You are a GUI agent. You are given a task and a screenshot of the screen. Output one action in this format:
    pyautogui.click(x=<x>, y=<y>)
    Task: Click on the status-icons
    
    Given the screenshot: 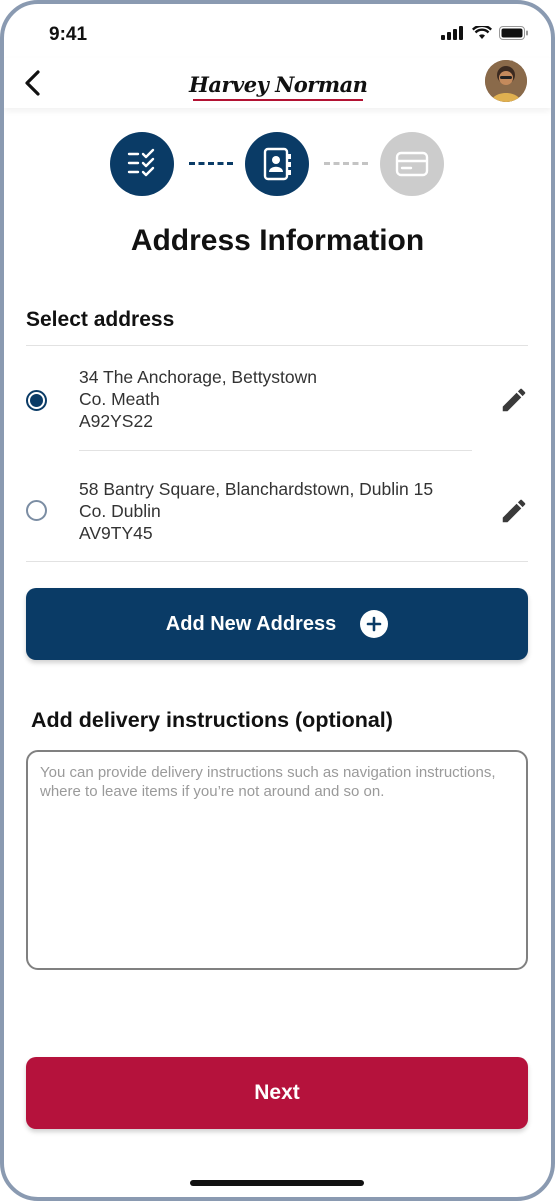 What is the action you would take?
    pyautogui.click(x=485, y=33)
    